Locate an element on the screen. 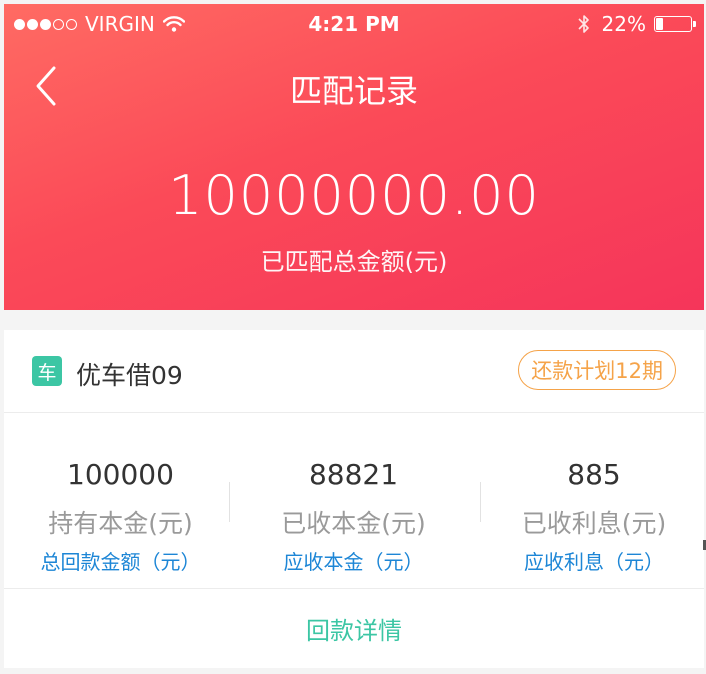  stat-sub-label: 总回款金额（元） is located at coordinates (120, 562).